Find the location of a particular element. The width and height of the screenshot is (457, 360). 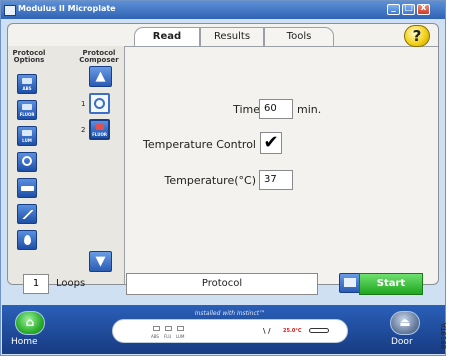

temperature-label: Temperature(°C) is located at coordinates (210, 180).